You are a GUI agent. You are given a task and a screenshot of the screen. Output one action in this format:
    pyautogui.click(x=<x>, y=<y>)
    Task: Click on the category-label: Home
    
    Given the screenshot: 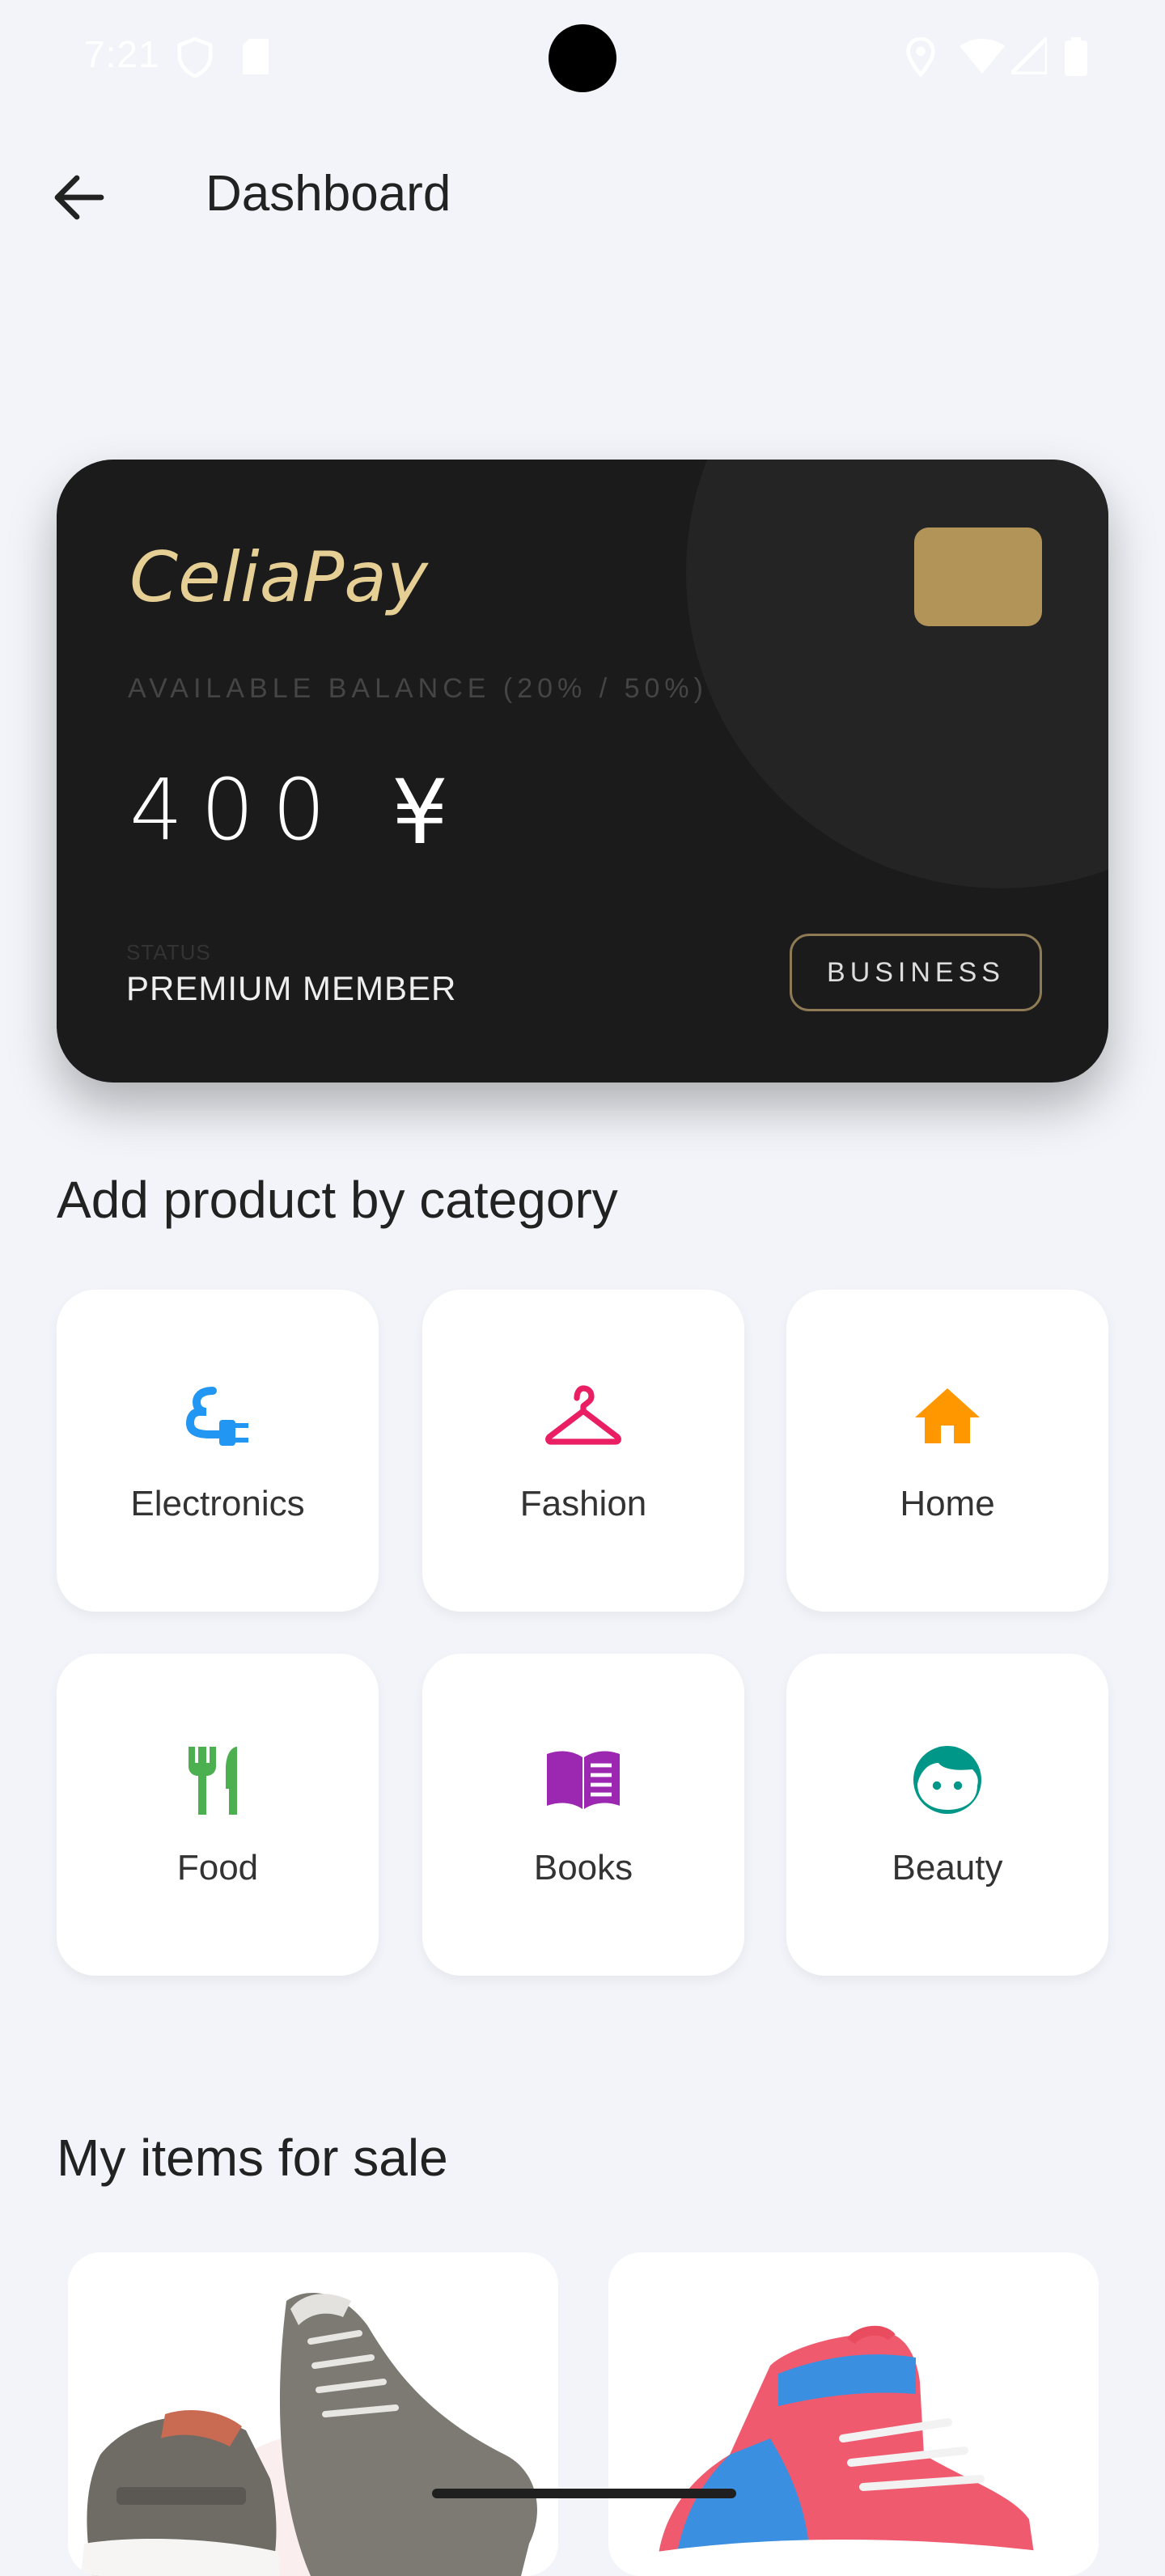 What is the action you would take?
    pyautogui.click(x=947, y=1503)
    